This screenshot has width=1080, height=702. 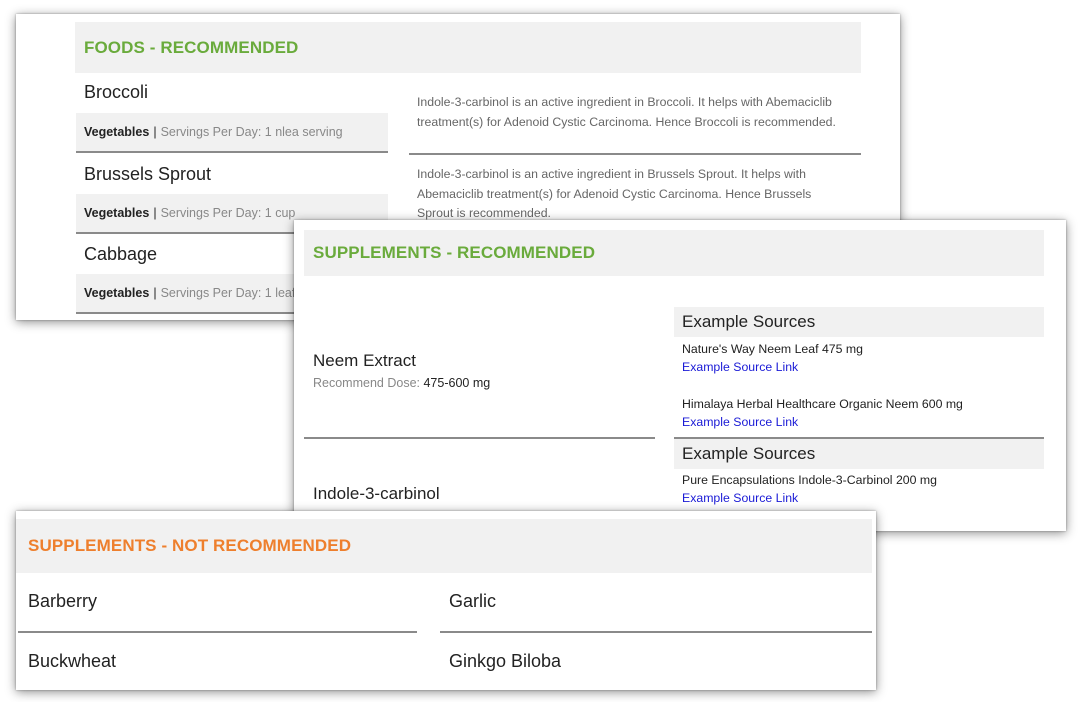 I want to click on supplements-section-header: SUPPLEMENTS - RECOMMENDED, so click(x=674, y=253).